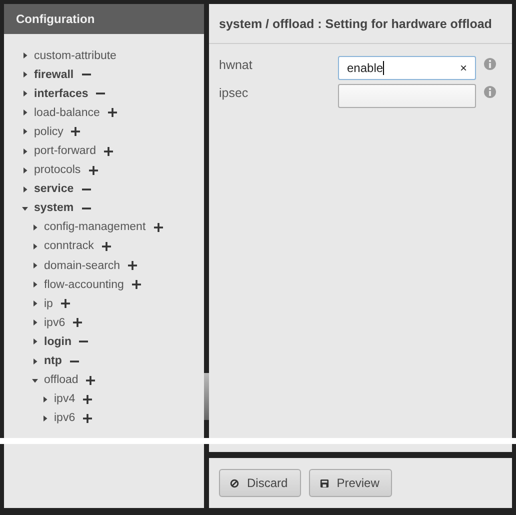  I want to click on panel-title: system / offload : Setting for hardware offload, so click(355, 23).